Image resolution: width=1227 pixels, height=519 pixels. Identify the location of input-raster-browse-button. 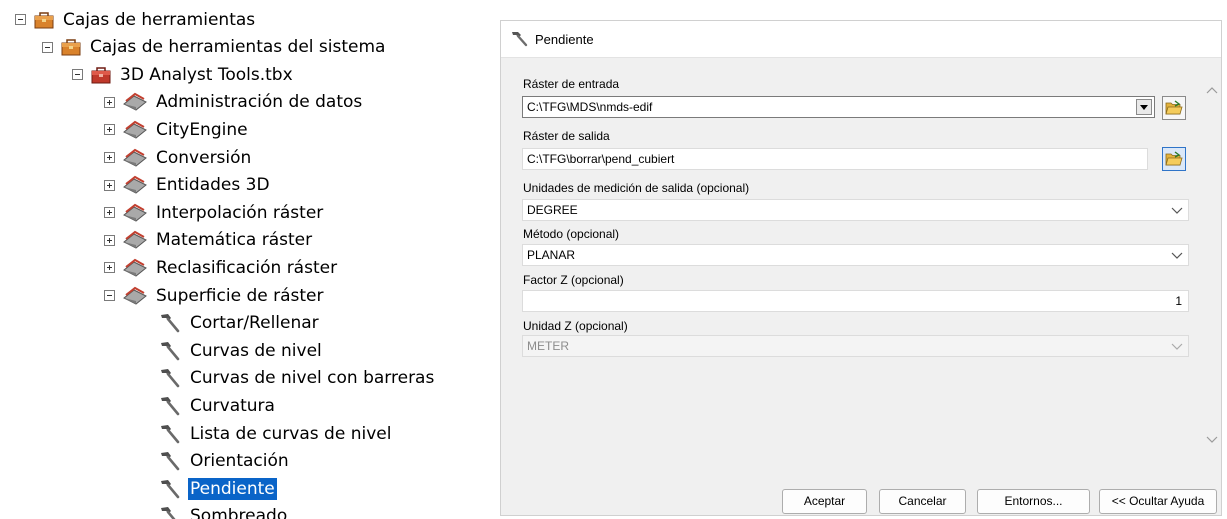
(1174, 108).